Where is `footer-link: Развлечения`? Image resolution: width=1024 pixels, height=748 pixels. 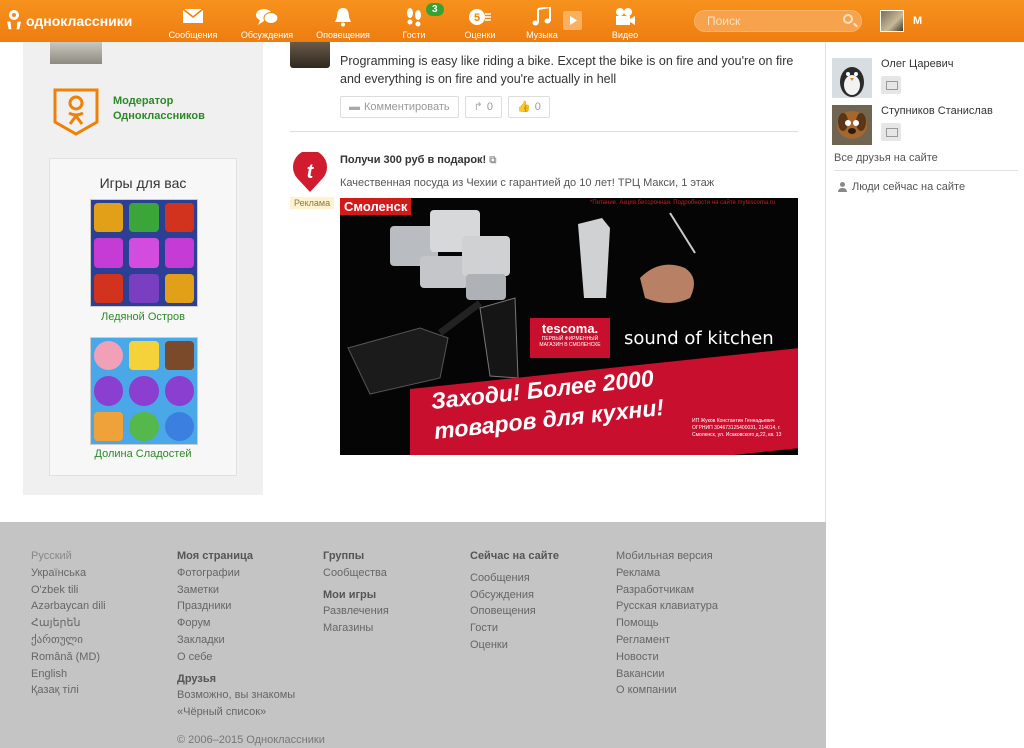
footer-link: Развлечения is located at coordinates (356, 611).